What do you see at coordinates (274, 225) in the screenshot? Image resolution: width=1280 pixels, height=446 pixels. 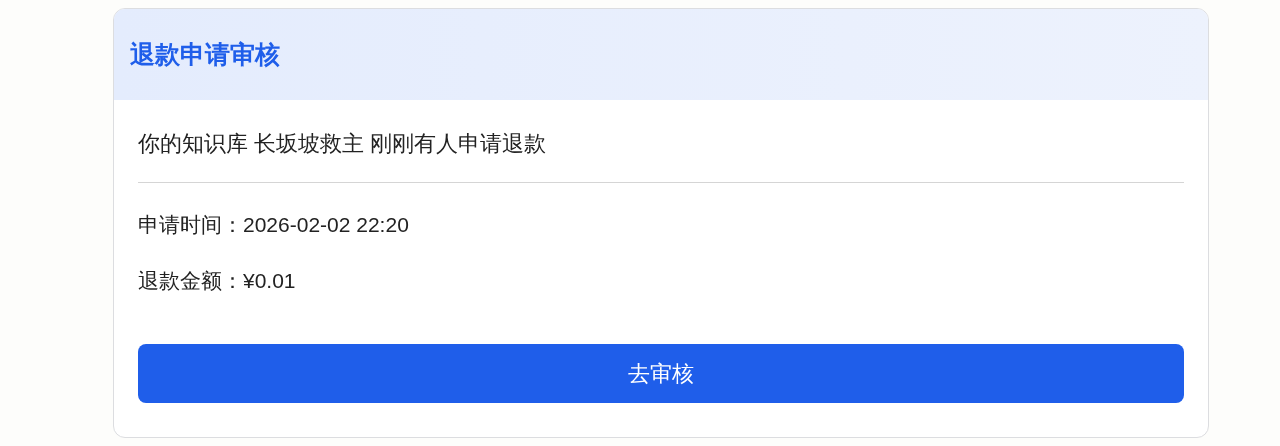 I see `detail-text: 申请时间：2026-02-02 22:20` at bounding box center [274, 225].